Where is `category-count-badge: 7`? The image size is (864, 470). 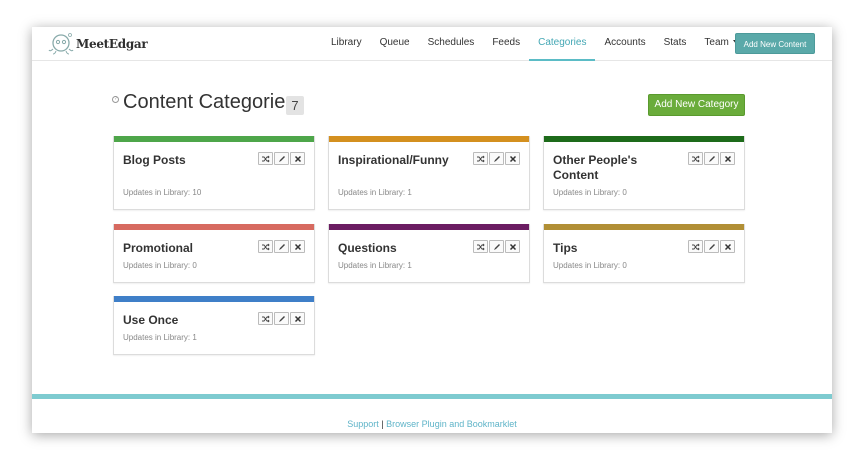
category-count-badge: 7 is located at coordinates (295, 105).